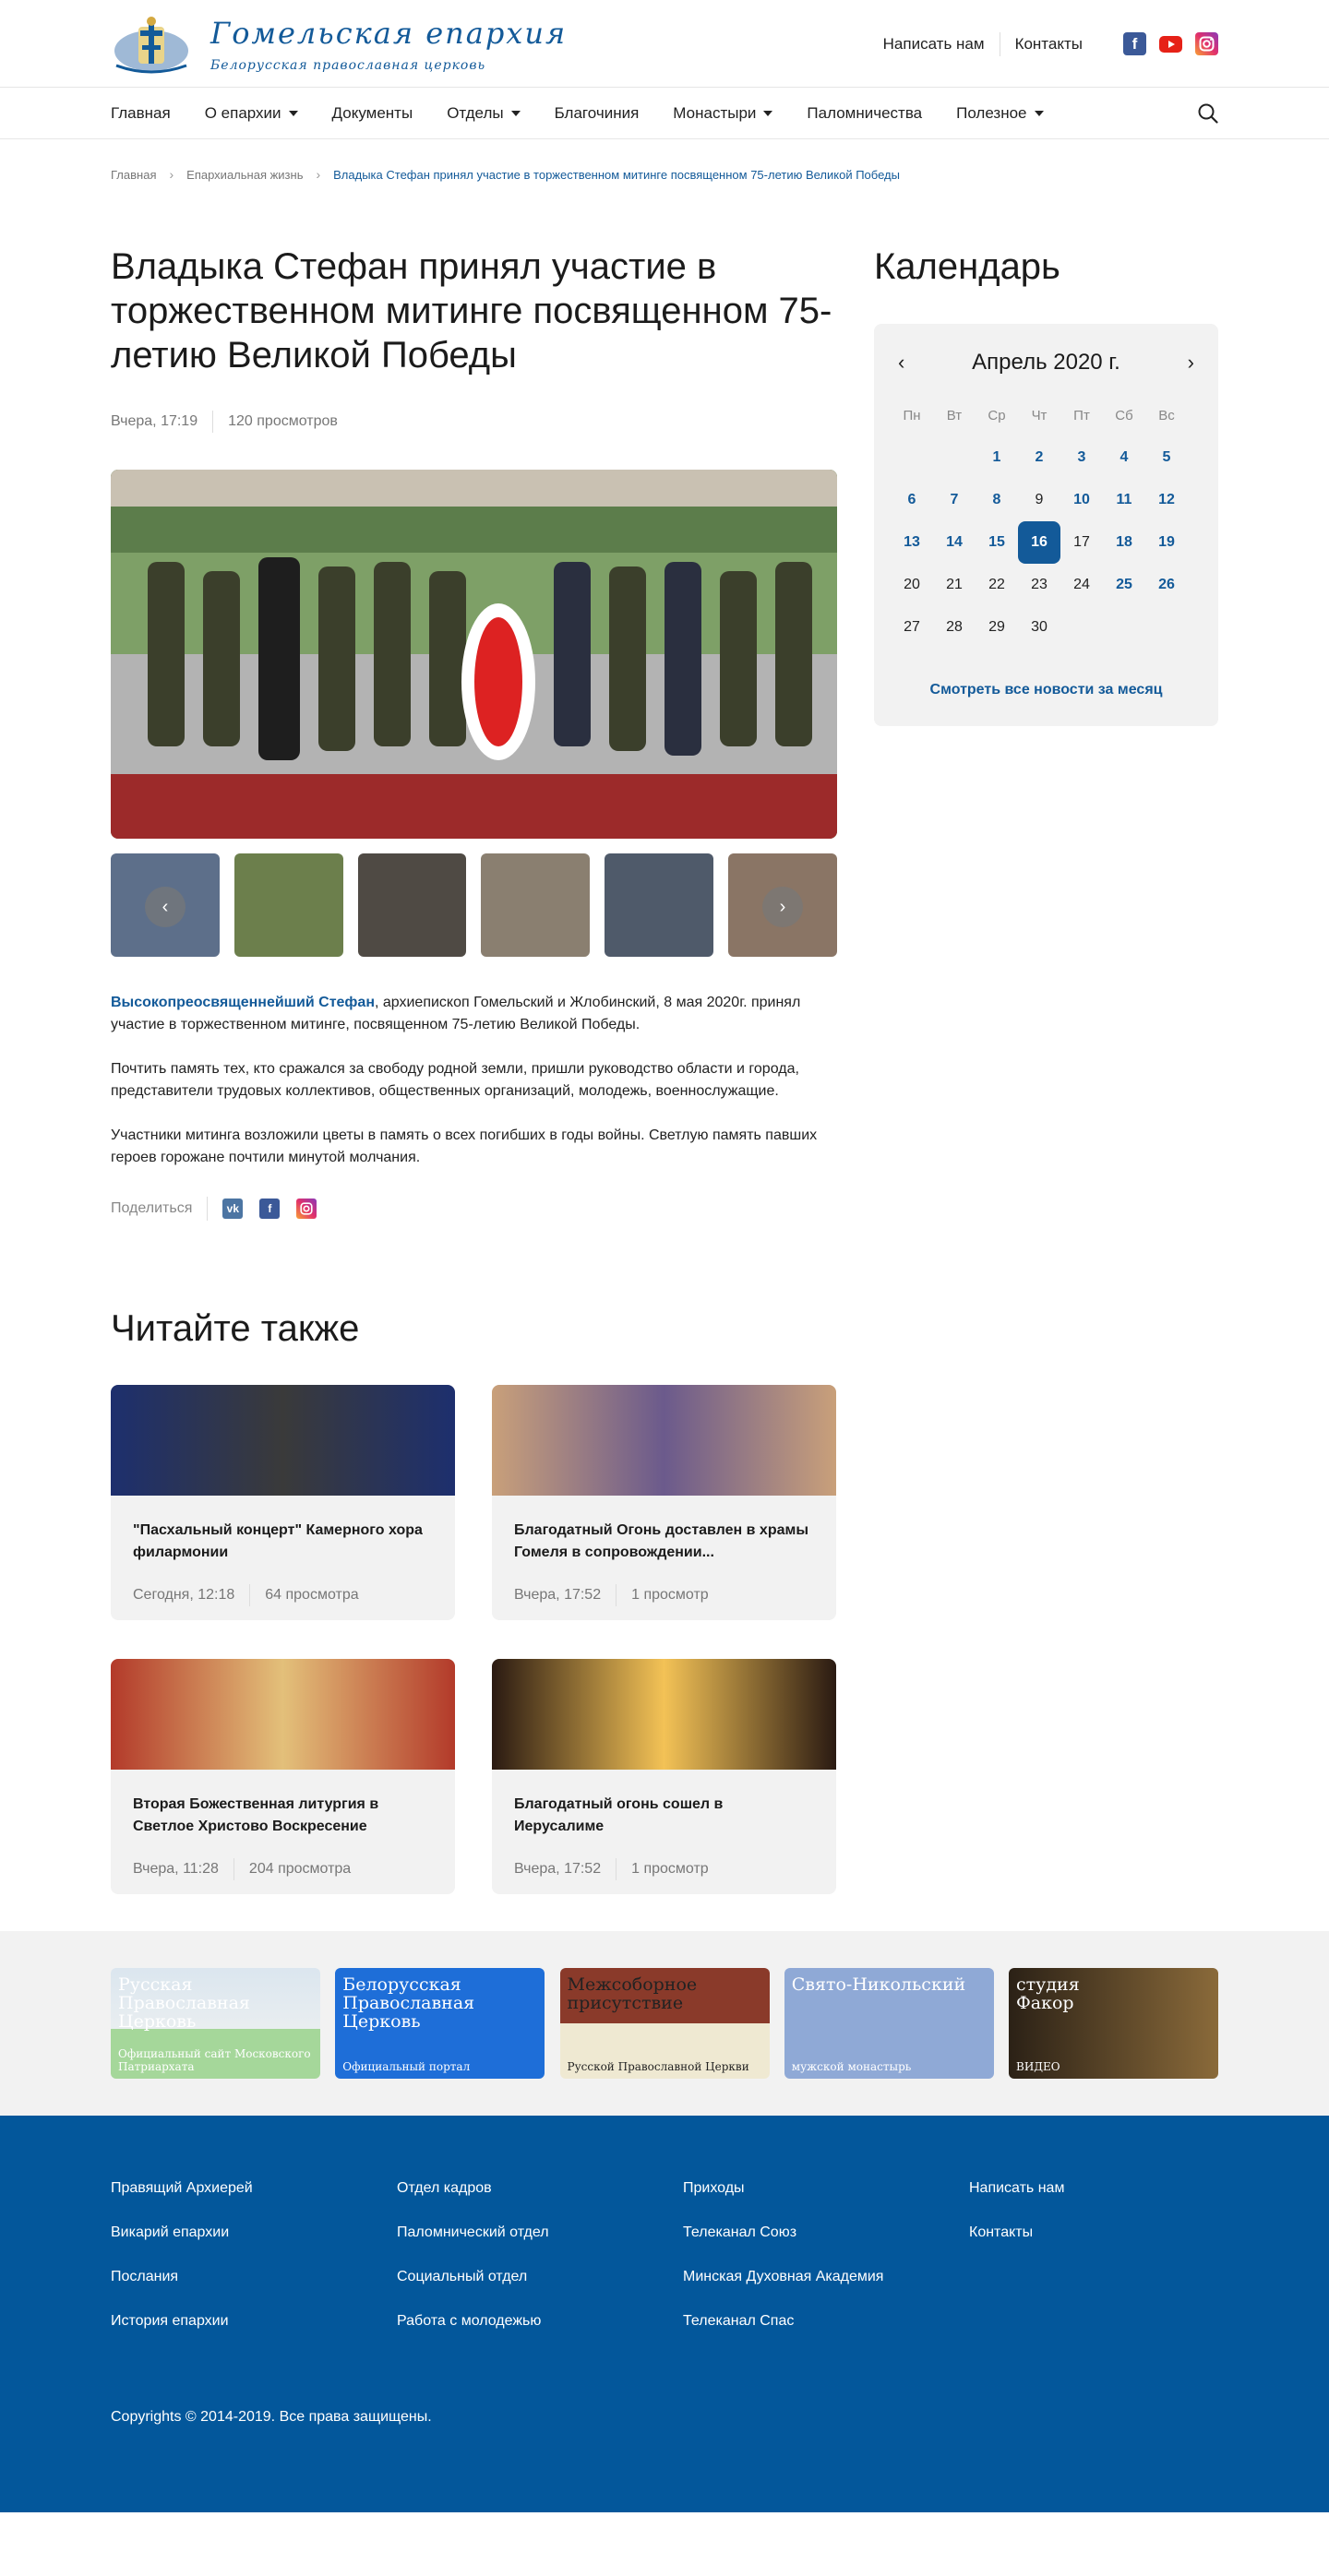 The width and height of the screenshot is (1329, 2576). I want to click on footer-link: Викарий епархии, so click(254, 2232).